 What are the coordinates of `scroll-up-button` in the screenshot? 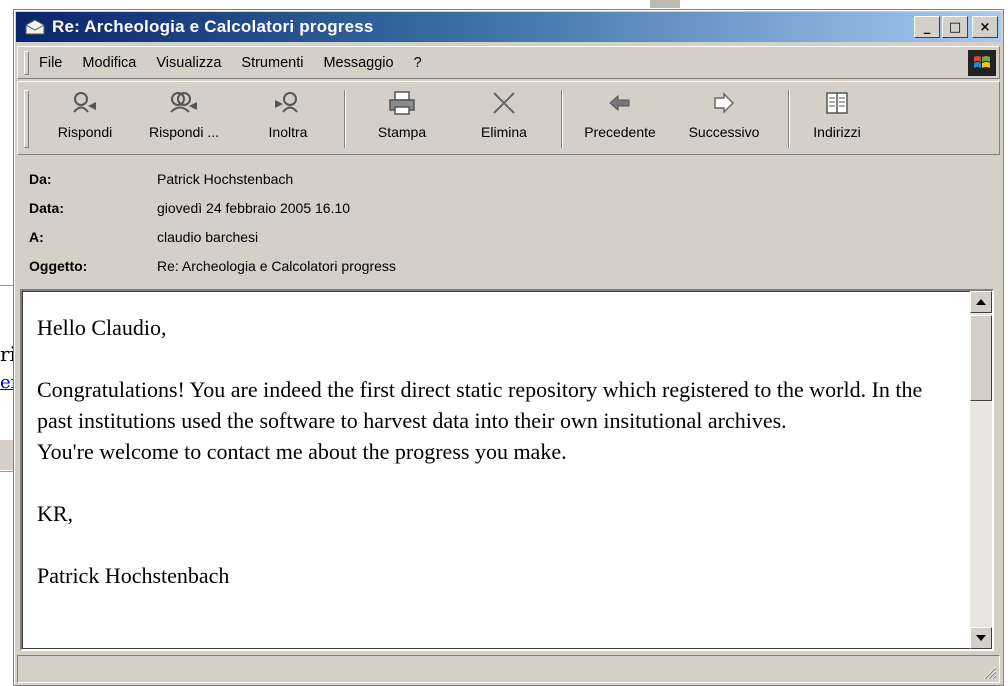 It's located at (981, 302).